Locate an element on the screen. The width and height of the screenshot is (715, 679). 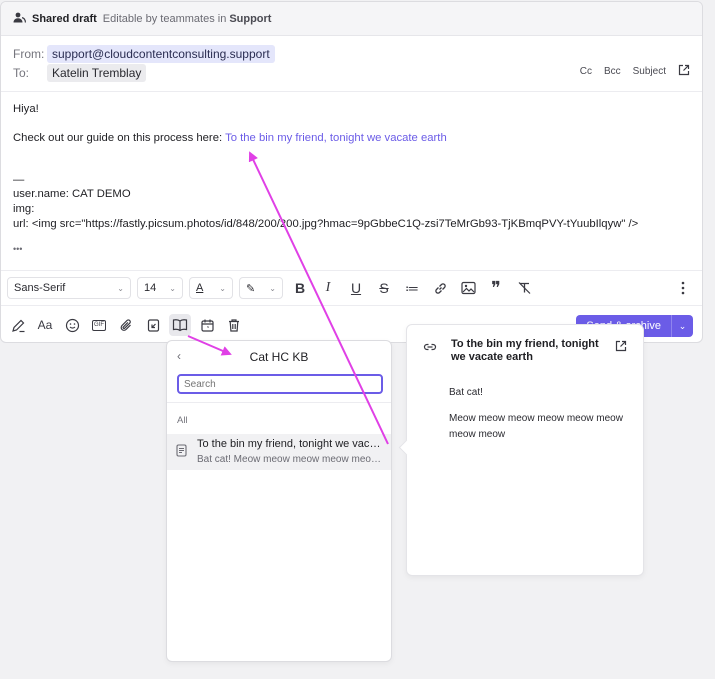
signature-user-name: user.name: CAT DEMO is located at coordinates (72, 194).